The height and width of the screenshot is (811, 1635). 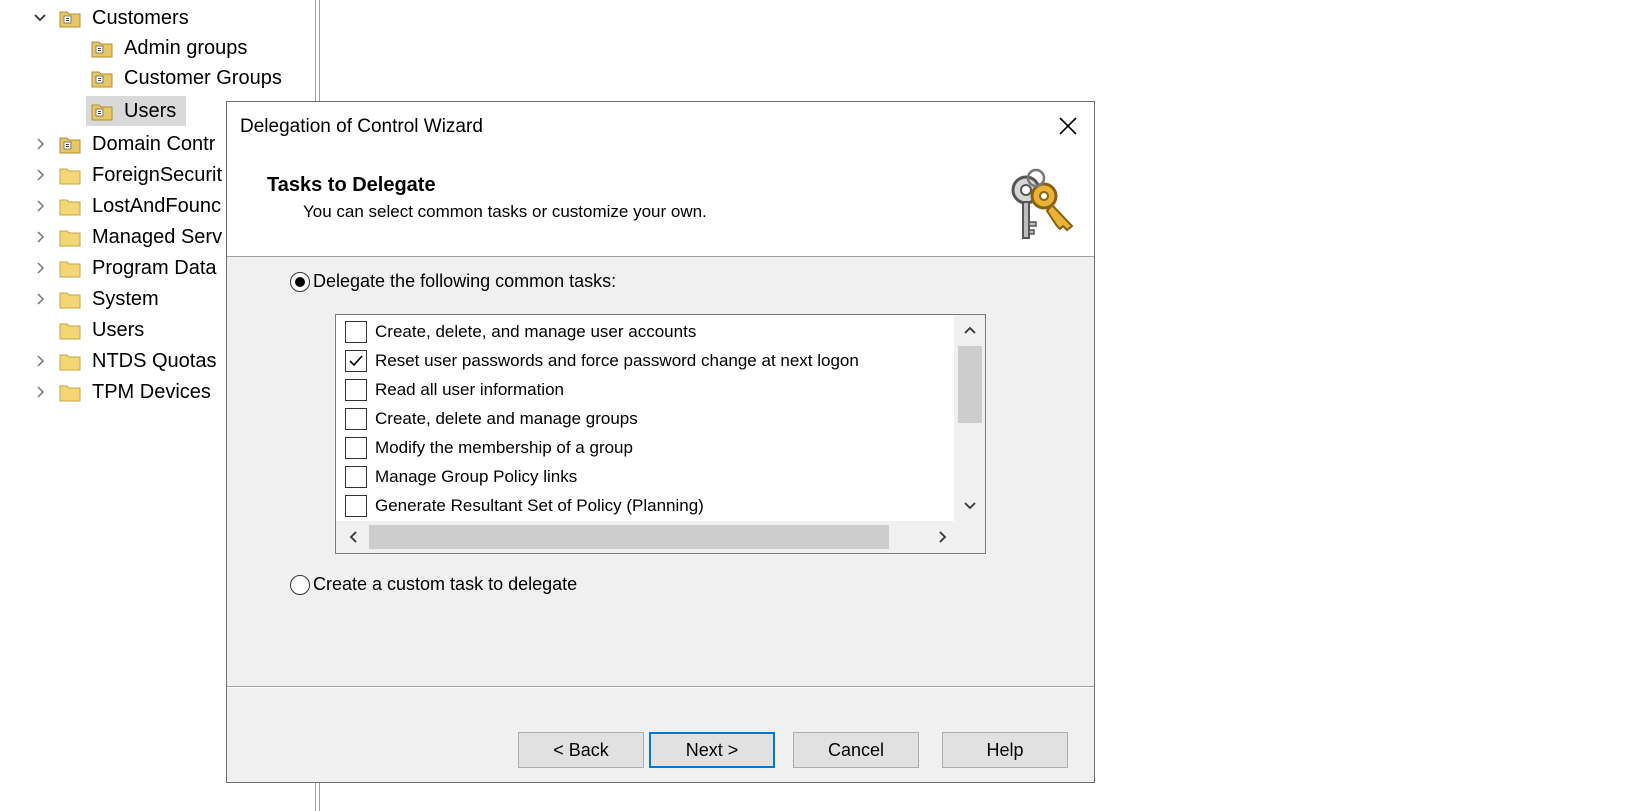 I want to click on chevron-up-icon, so click(x=969, y=330).